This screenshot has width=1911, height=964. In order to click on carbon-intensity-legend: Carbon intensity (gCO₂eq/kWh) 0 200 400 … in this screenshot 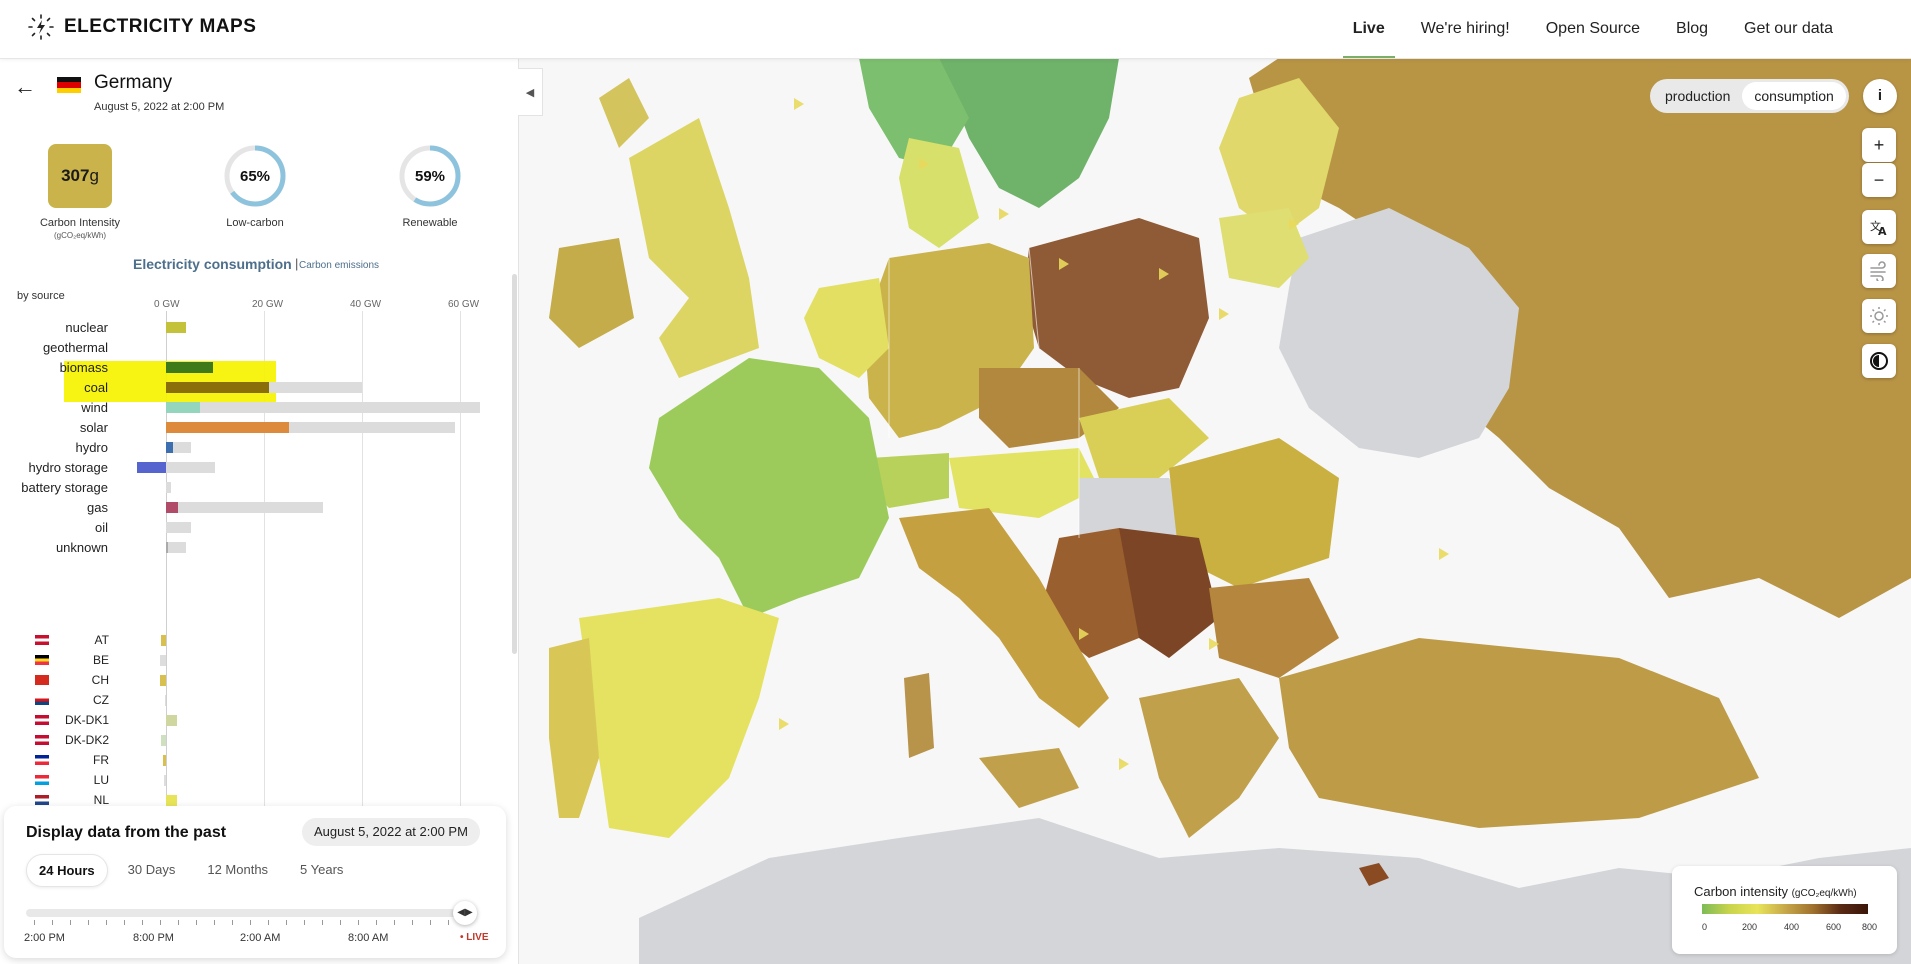, I will do `click(1784, 910)`.